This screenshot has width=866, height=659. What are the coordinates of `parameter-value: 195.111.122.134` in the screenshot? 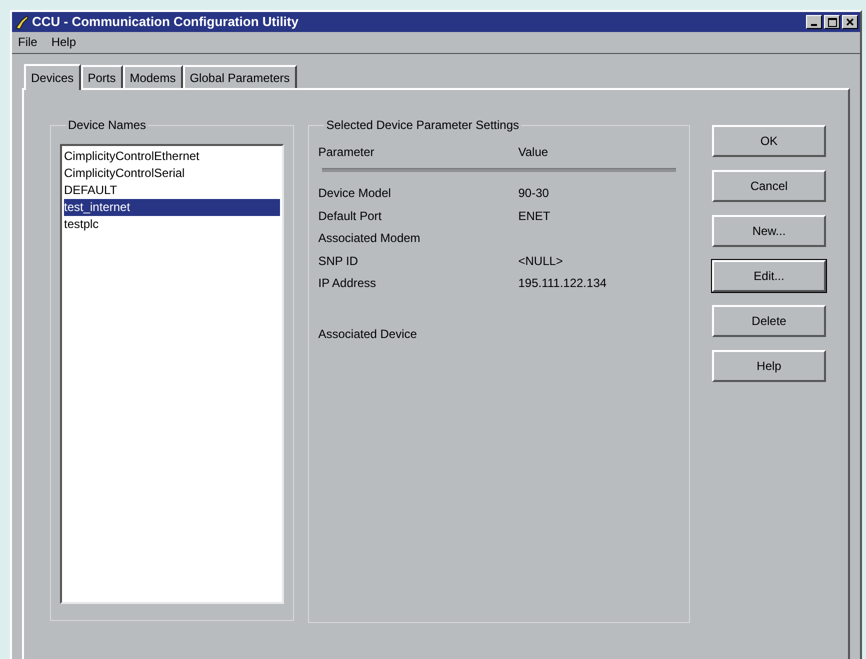 It's located at (563, 283).